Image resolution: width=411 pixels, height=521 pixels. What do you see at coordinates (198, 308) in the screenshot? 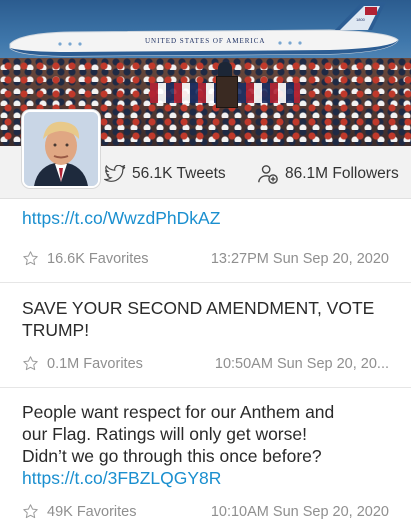
I see `tweet-text-line: SAVE YOUR SECOND AMENDMENT, VOTE` at bounding box center [198, 308].